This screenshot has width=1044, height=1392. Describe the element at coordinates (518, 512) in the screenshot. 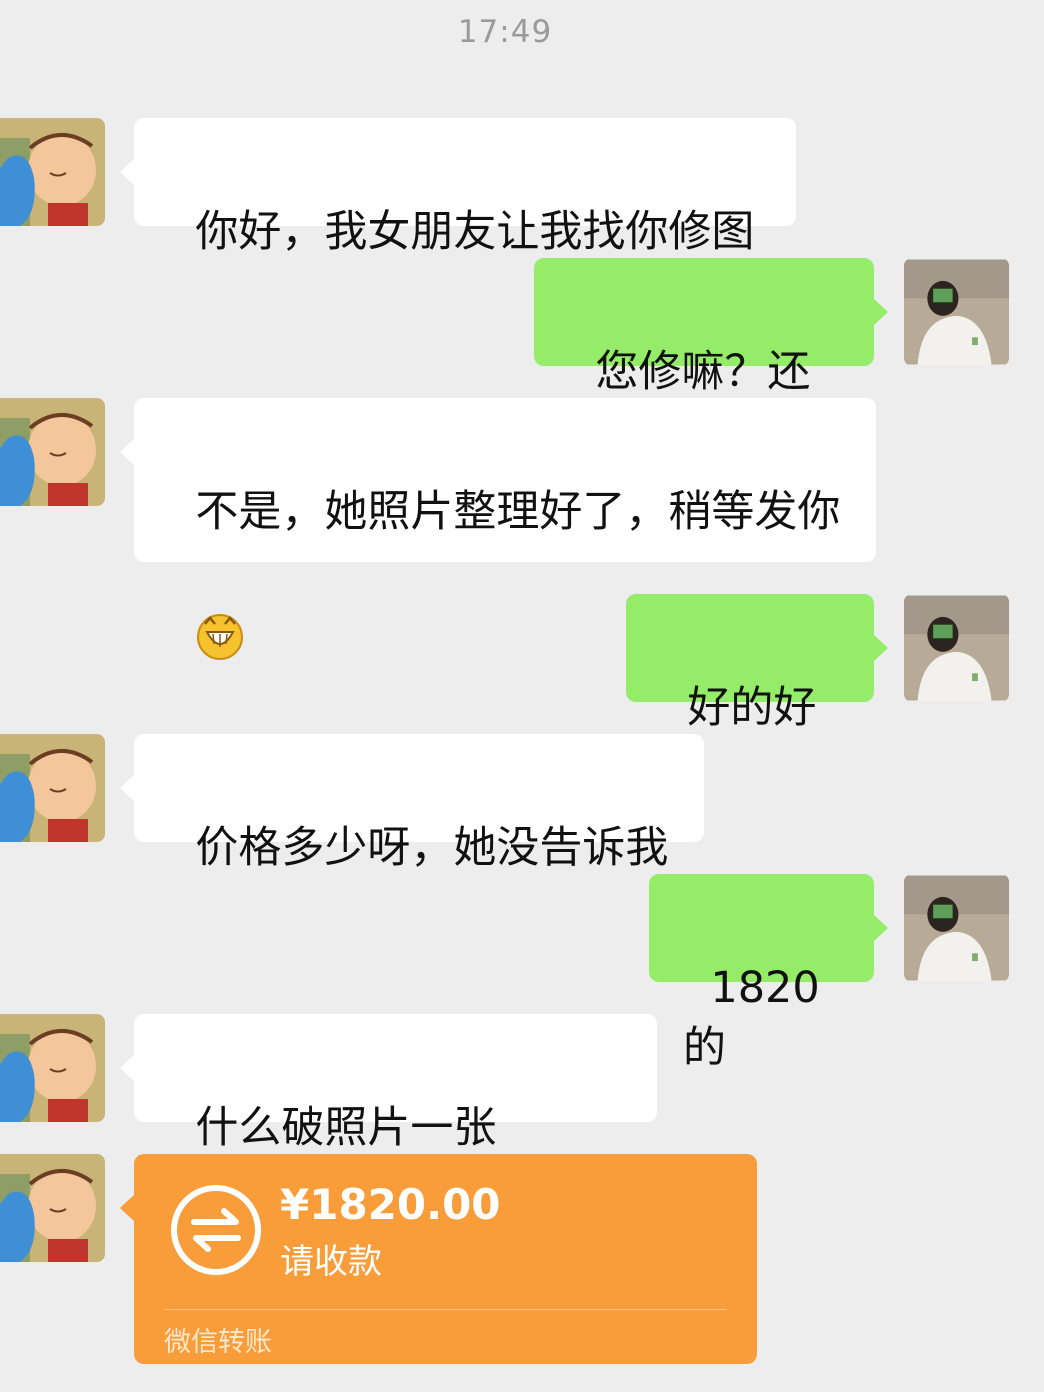

I see `message-text: 不是，她照片整理好了，稍等发你` at that location.